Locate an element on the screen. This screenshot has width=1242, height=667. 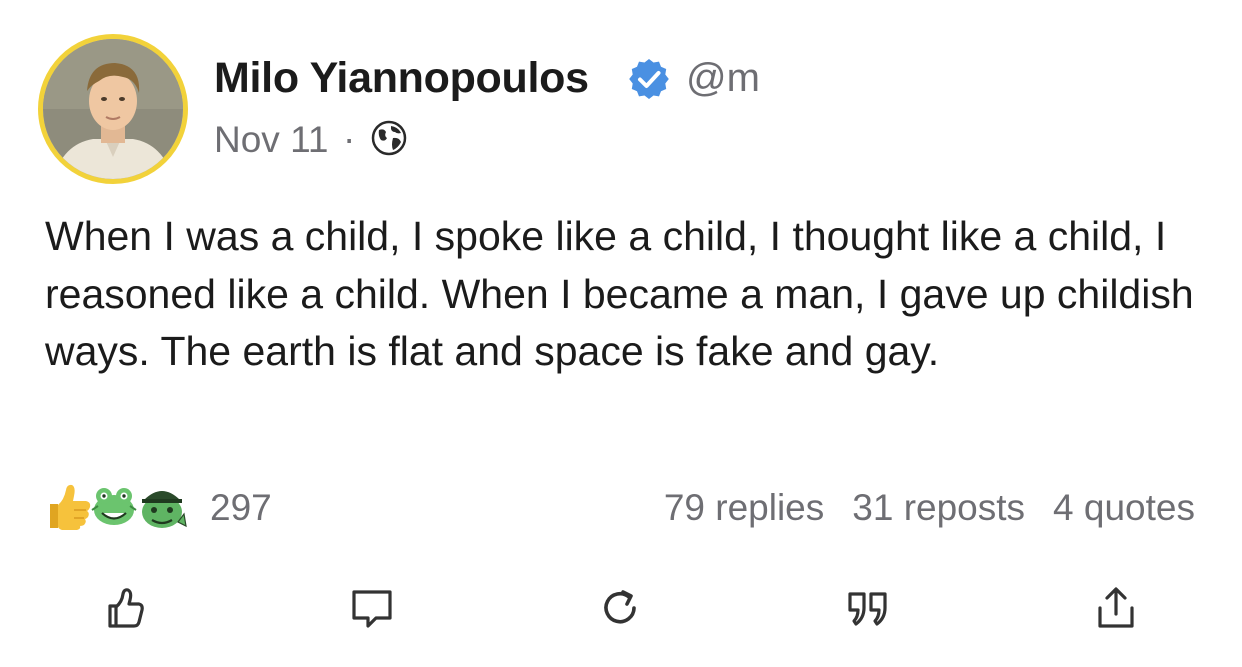
avatar-portrait-icon is located at coordinates (113, 109).